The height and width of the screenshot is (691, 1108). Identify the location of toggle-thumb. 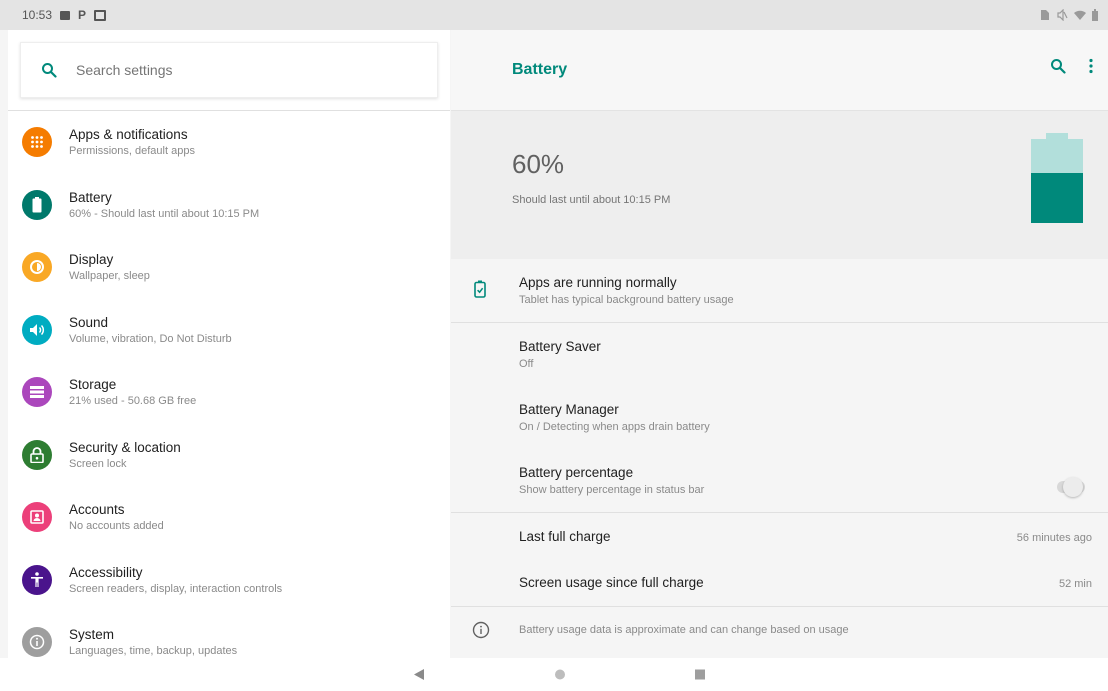
(1073, 487).